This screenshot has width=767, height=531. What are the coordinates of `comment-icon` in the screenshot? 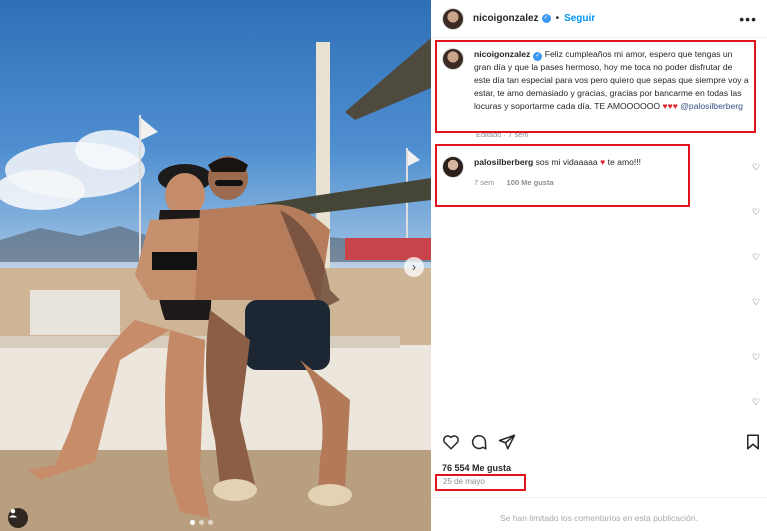 It's located at (479, 442).